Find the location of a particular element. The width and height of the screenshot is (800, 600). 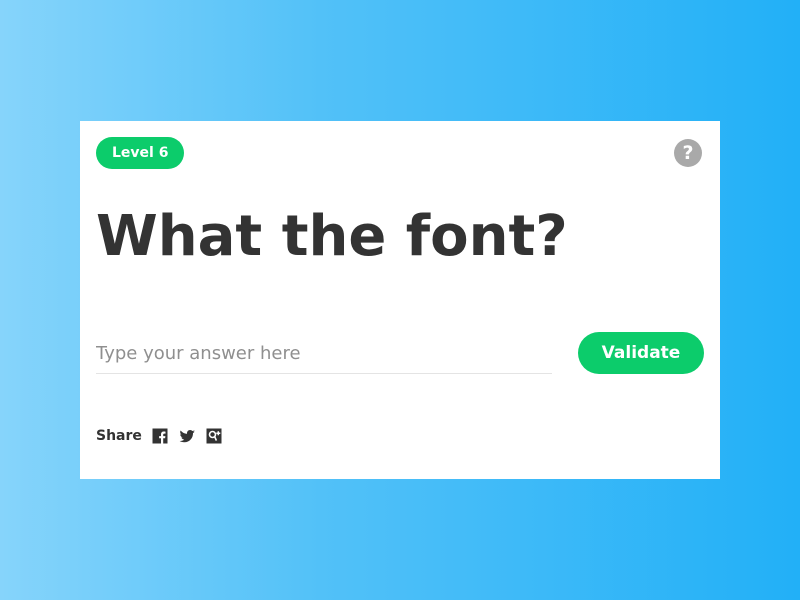

level-badge: Level 6 is located at coordinates (140, 153).